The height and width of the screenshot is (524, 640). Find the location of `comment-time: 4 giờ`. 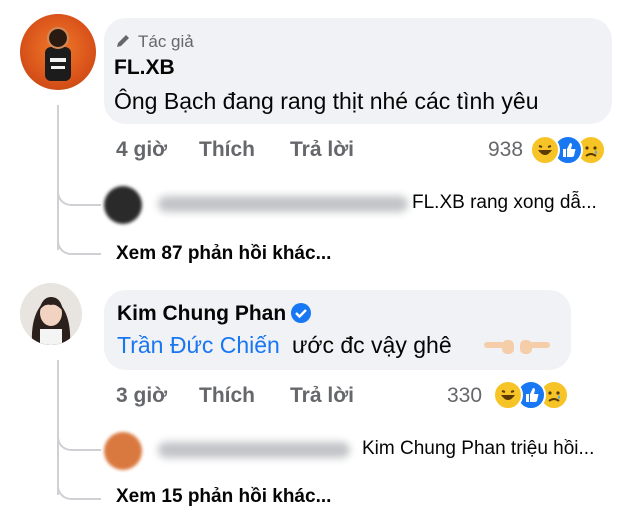

comment-time: 4 giờ is located at coordinates (141, 150).